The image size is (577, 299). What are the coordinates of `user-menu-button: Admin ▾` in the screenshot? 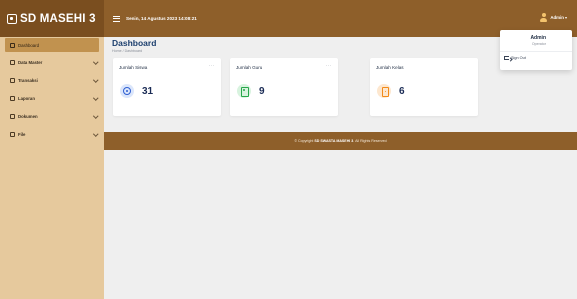 It's located at (553, 17).